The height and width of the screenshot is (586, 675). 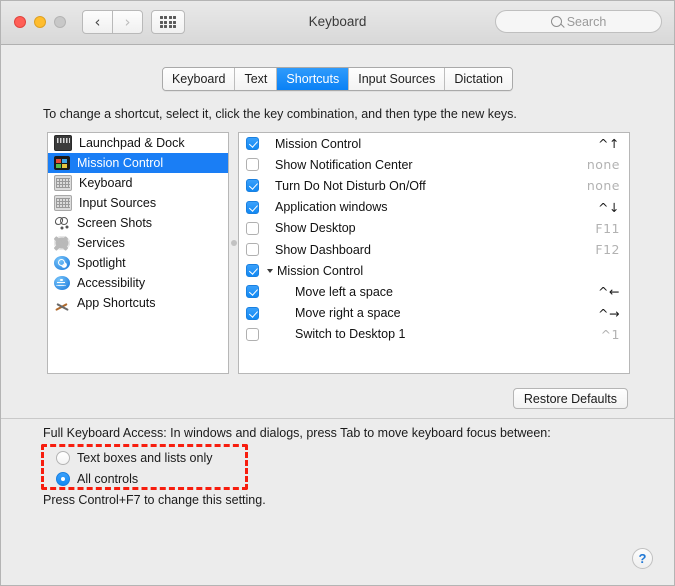 What do you see at coordinates (256, 79) in the screenshot?
I see `tab-text: Text` at bounding box center [256, 79].